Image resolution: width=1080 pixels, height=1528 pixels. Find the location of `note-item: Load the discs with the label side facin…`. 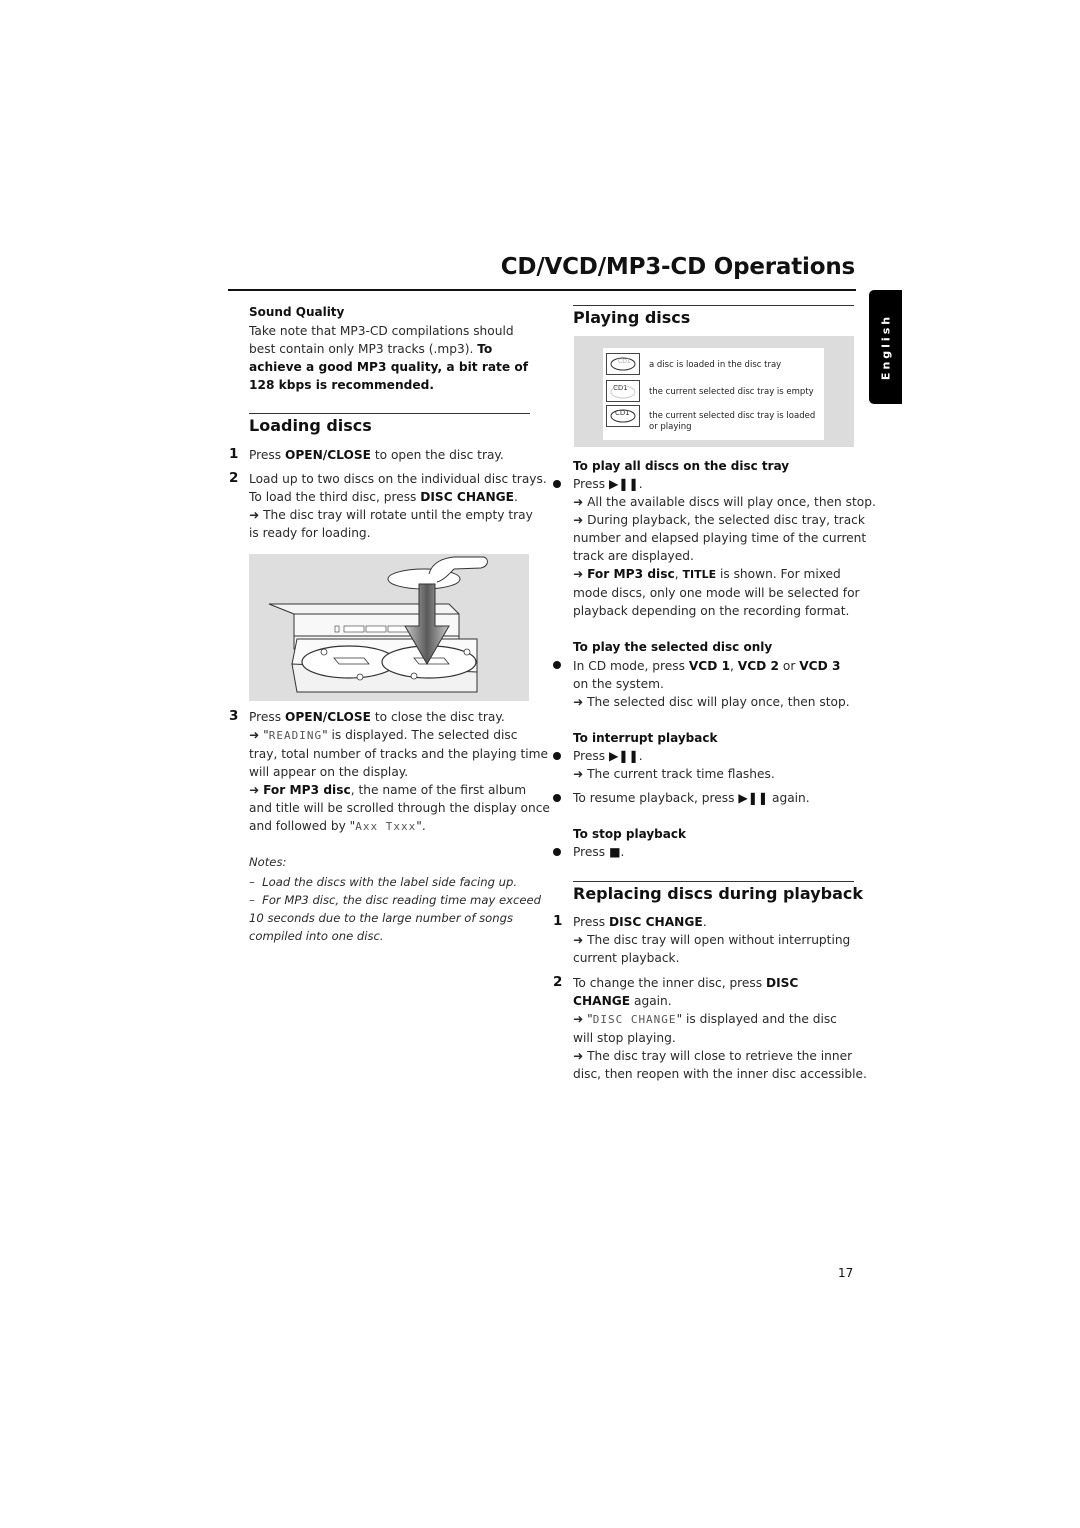

note-item: Load the discs with the label side facin… is located at coordinates (390, 882).